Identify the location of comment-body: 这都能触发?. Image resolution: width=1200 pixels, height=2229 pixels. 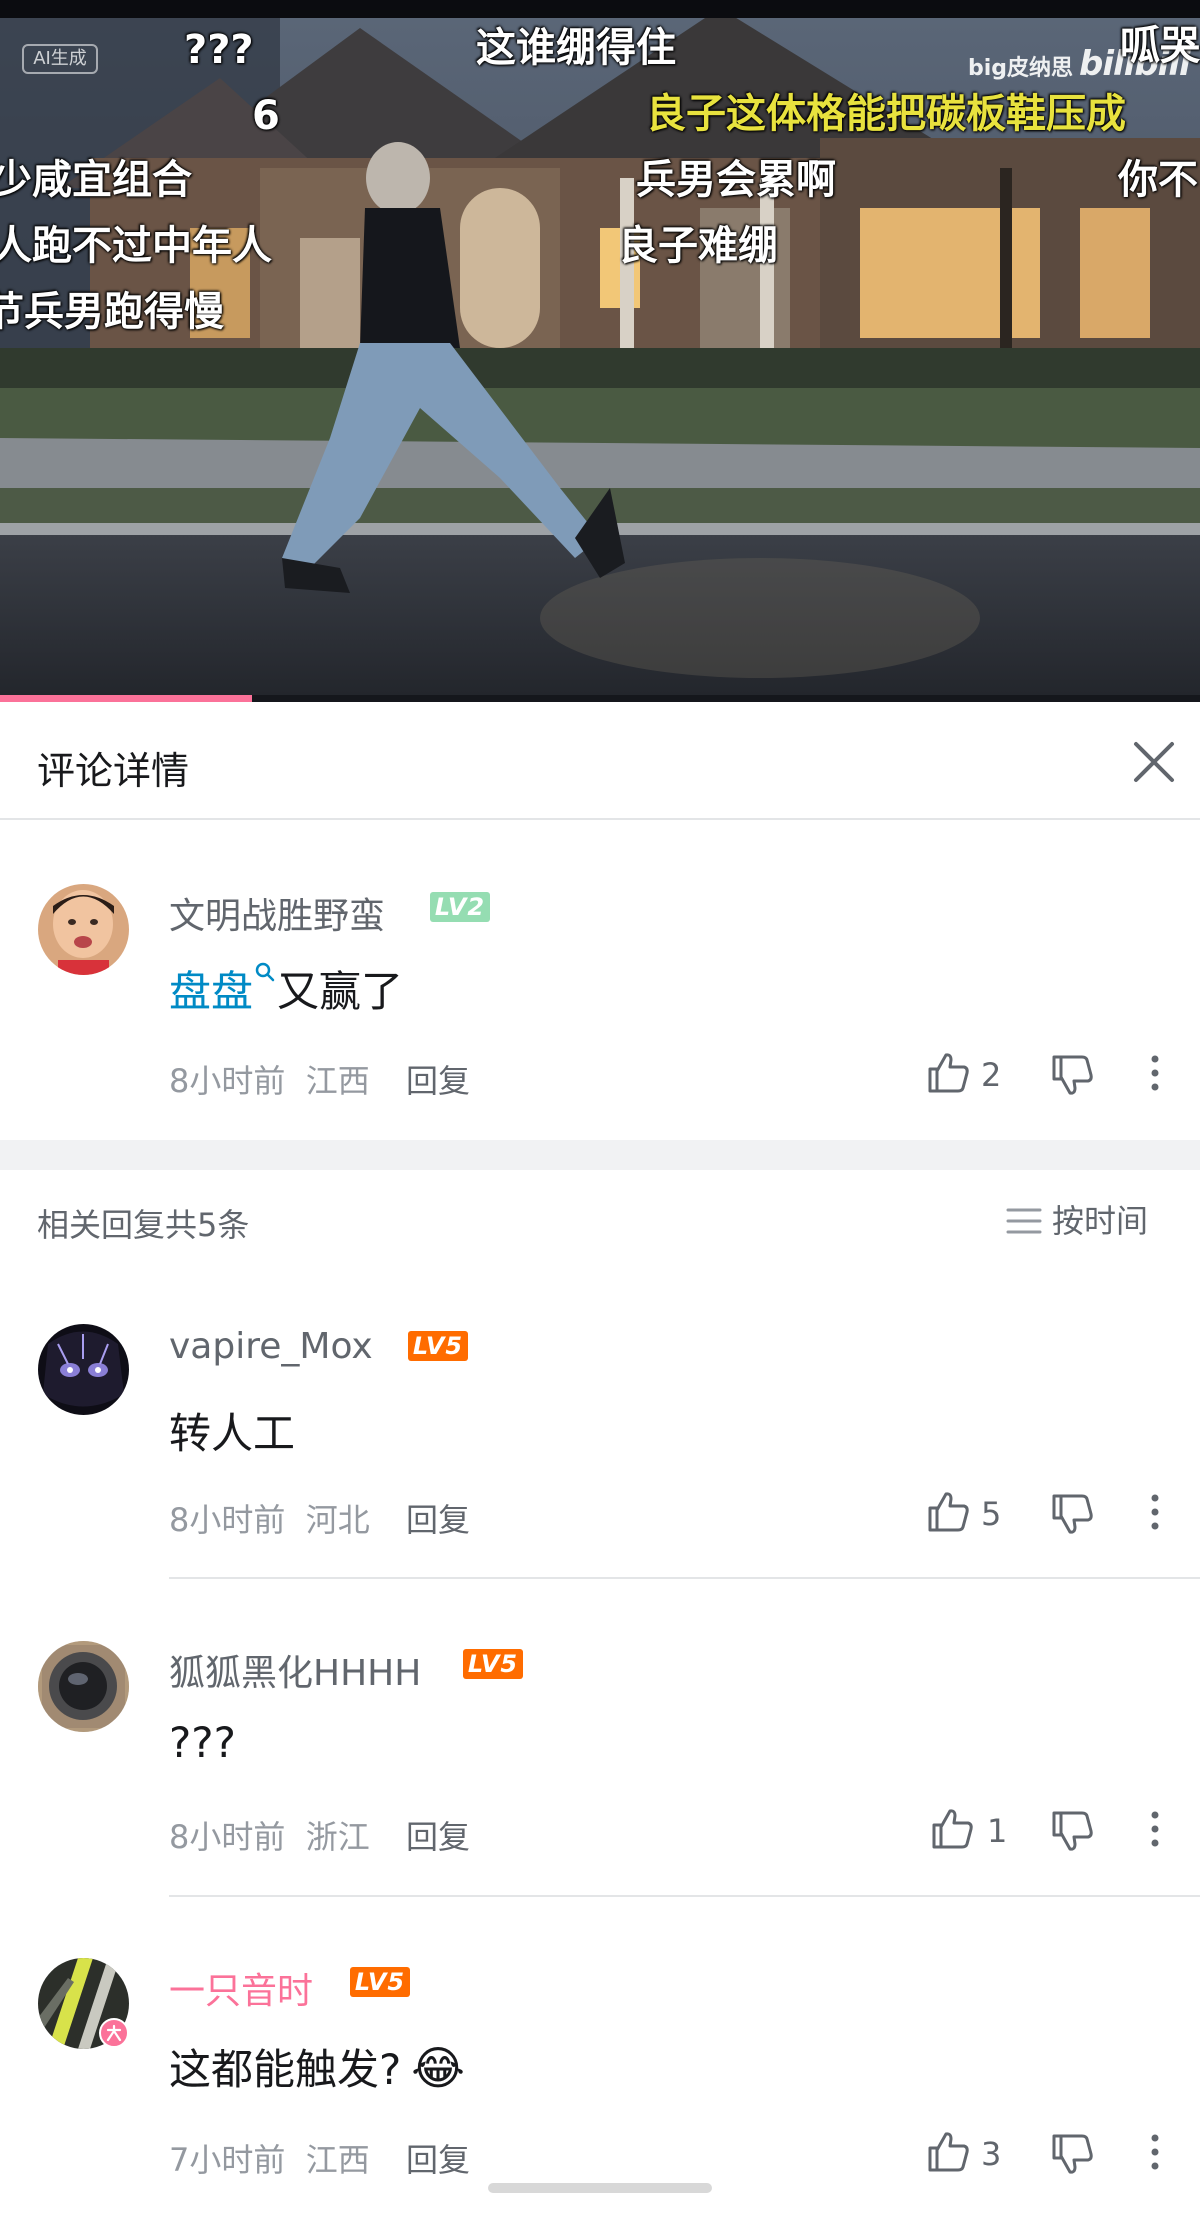
(285, 2069).